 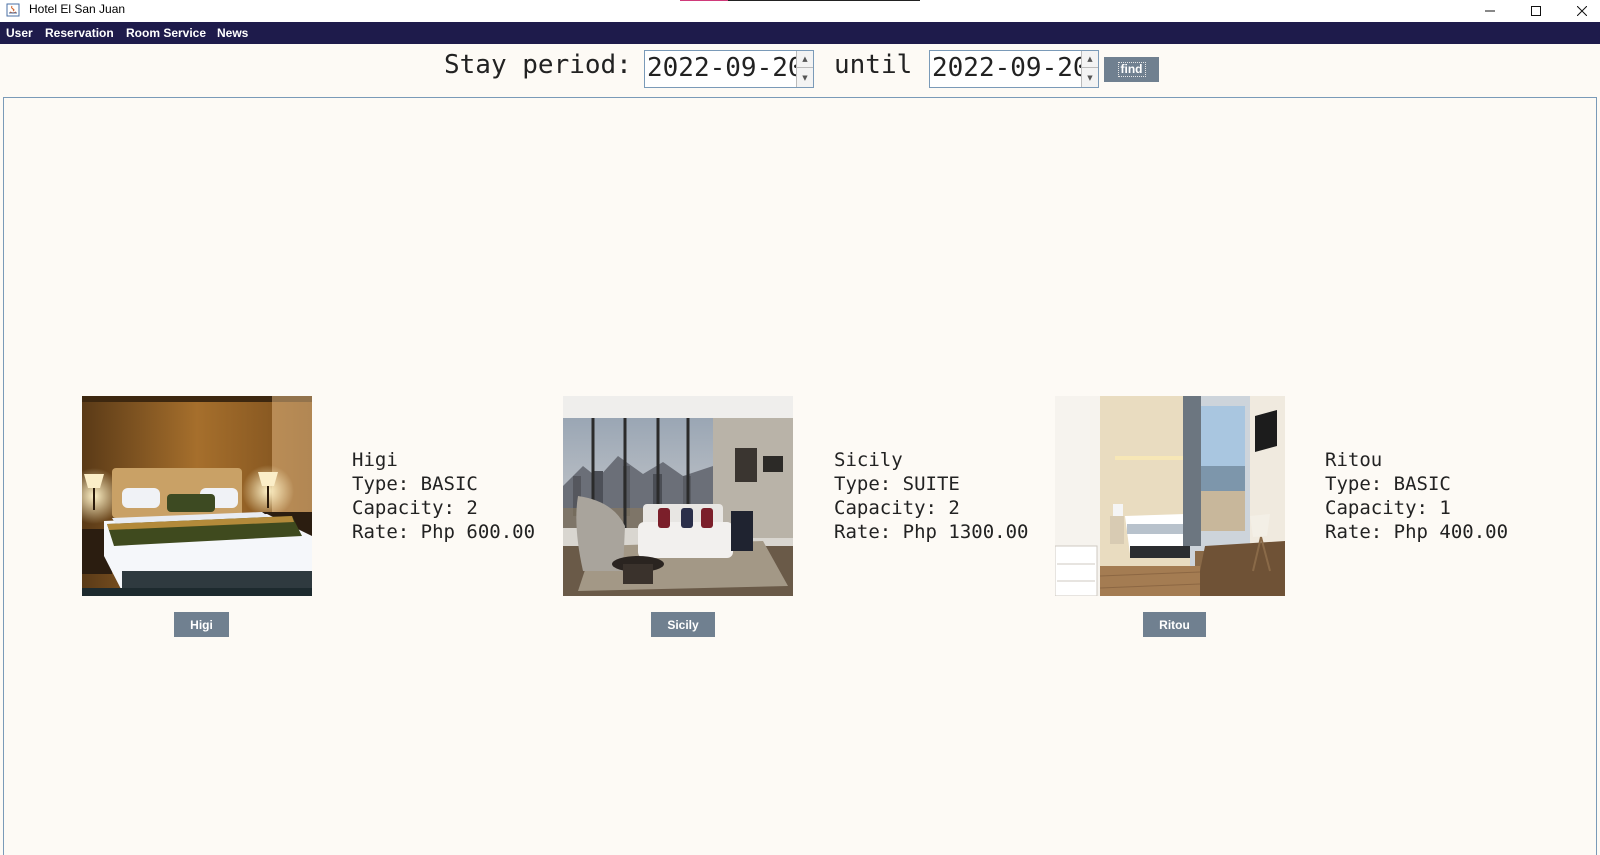 What do you see at coordinates (375, 460) in the screenshot?
I see `room-name: Higi` at bounding box center [375, 460].